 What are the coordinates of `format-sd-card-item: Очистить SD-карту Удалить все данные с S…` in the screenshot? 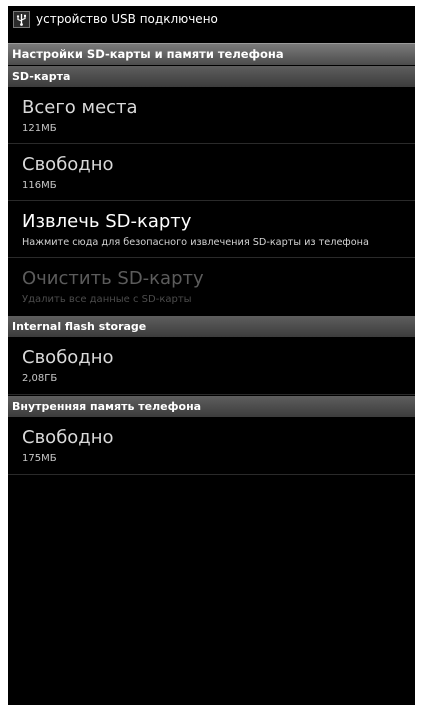 It's located at (211, 286).